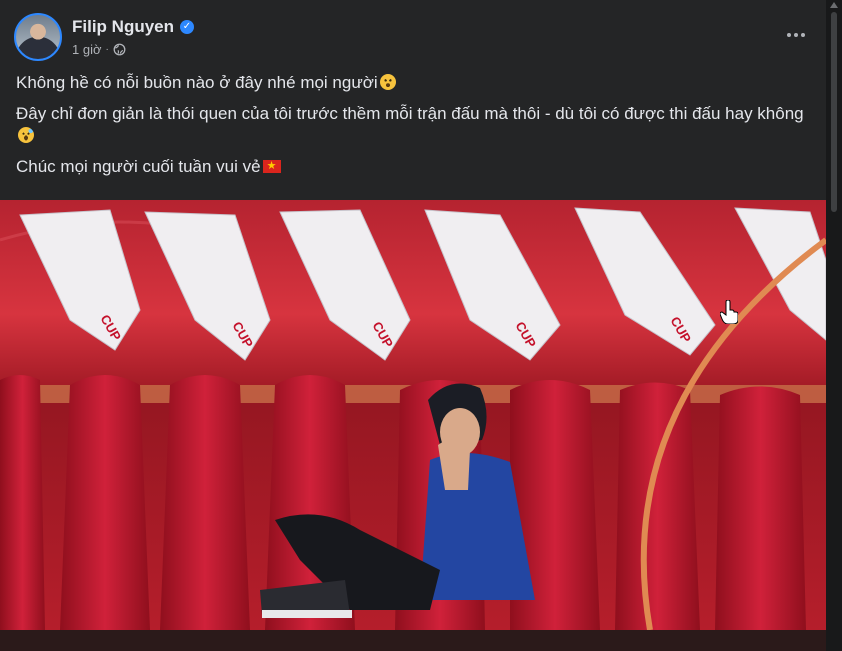  I want to click on grimace-emoji-icon, so click(387, 82).